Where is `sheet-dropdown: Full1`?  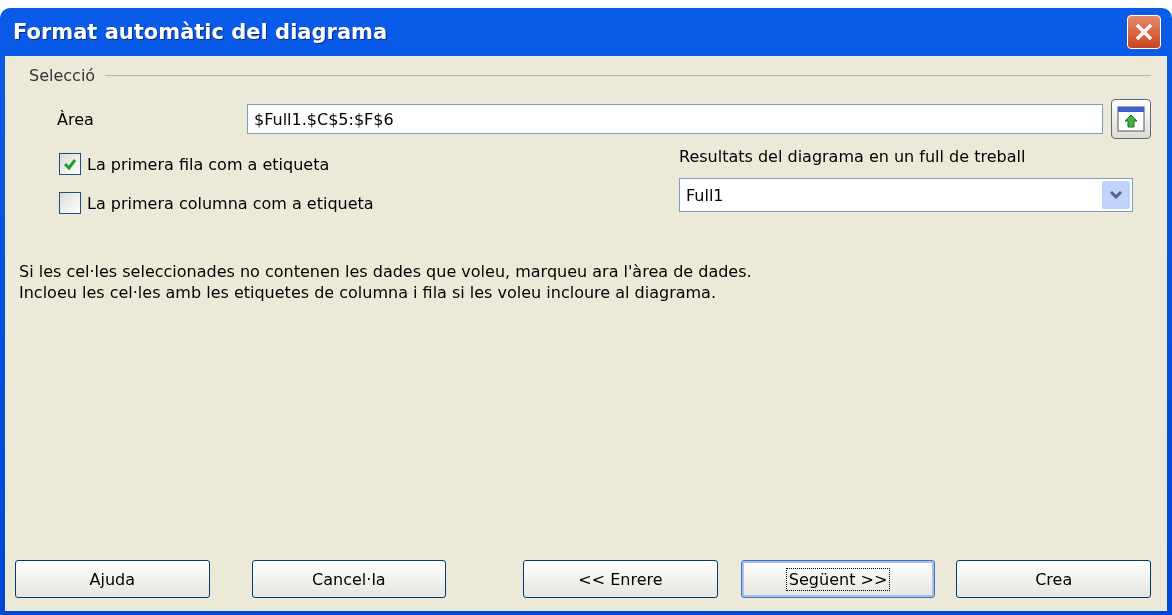 sheet-dropdown: Full1 is located at coordinates (906, 195).